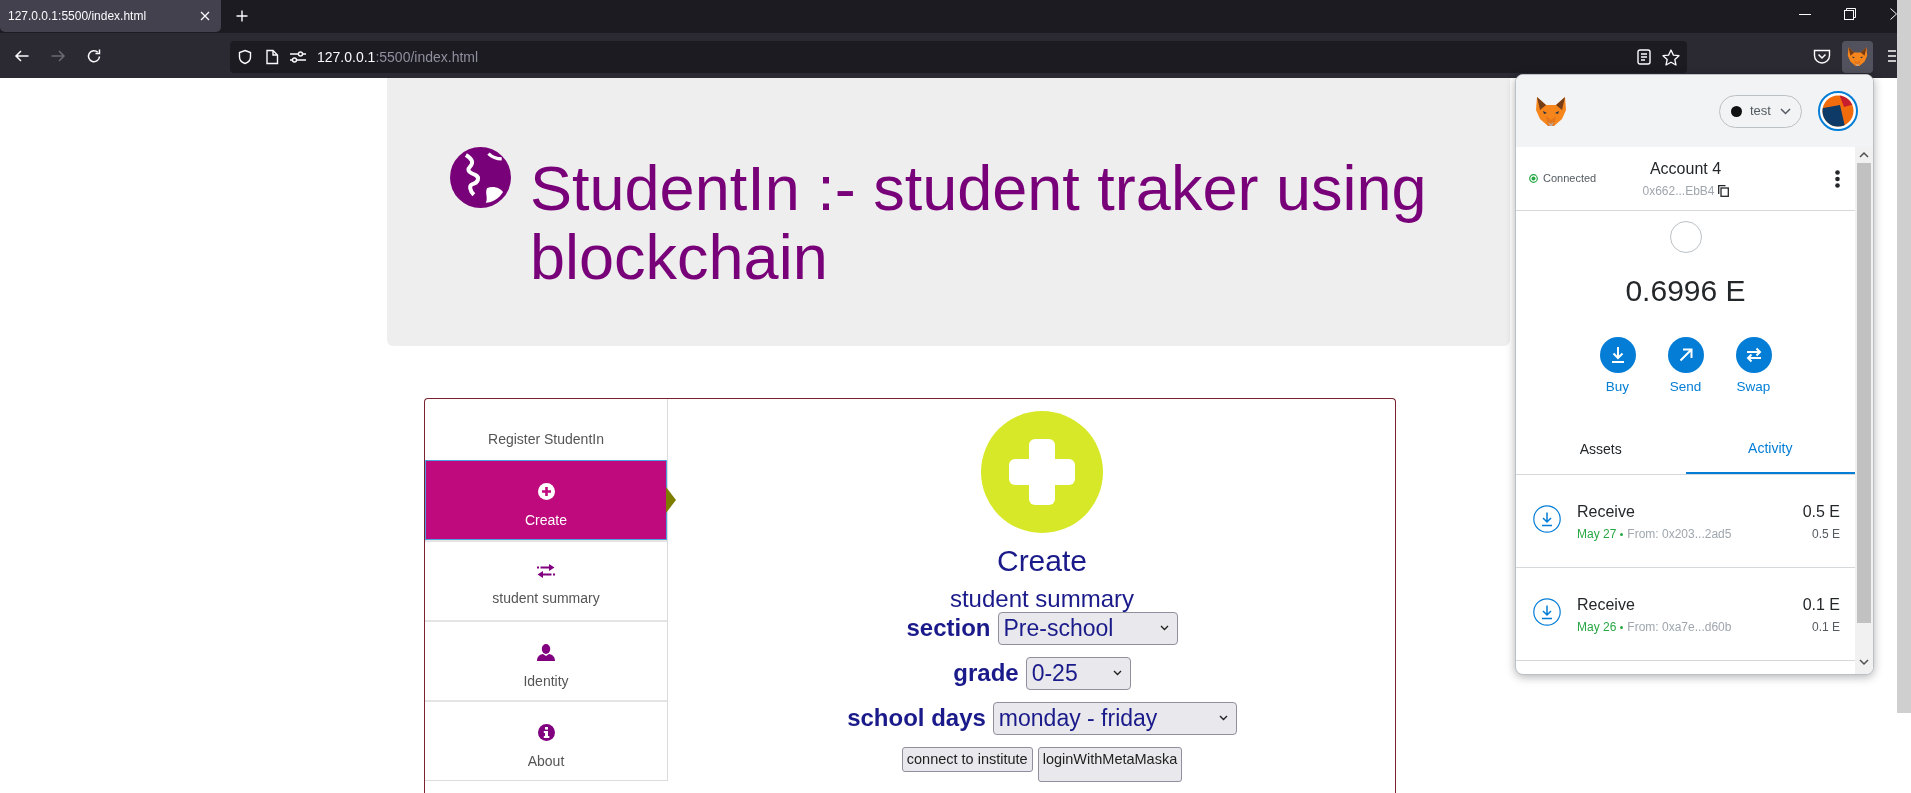 The image size is (1911, 793). I want to click on nav-item: student summary, so click(546, 580).